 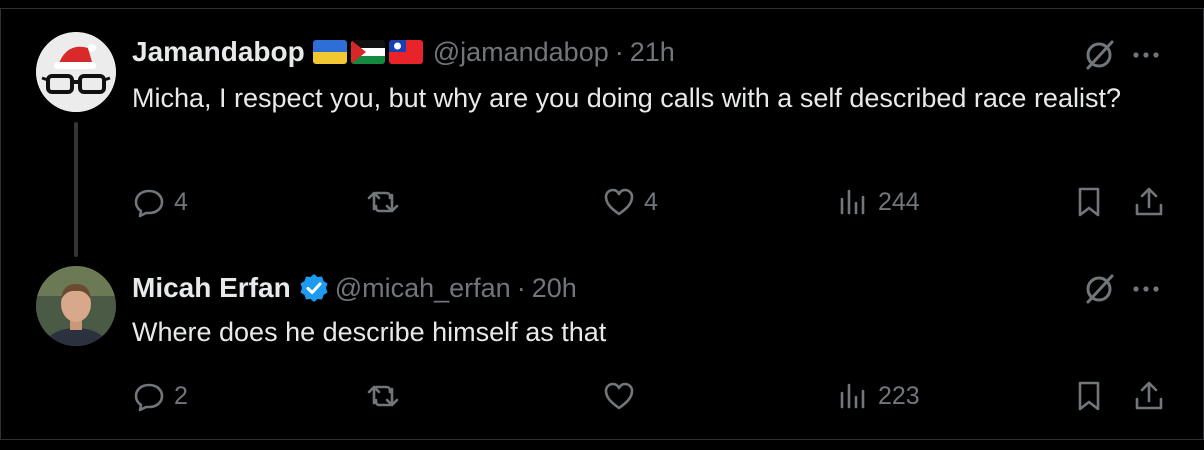 I want to click on reply-count: 4, so click(x=181, y=201).